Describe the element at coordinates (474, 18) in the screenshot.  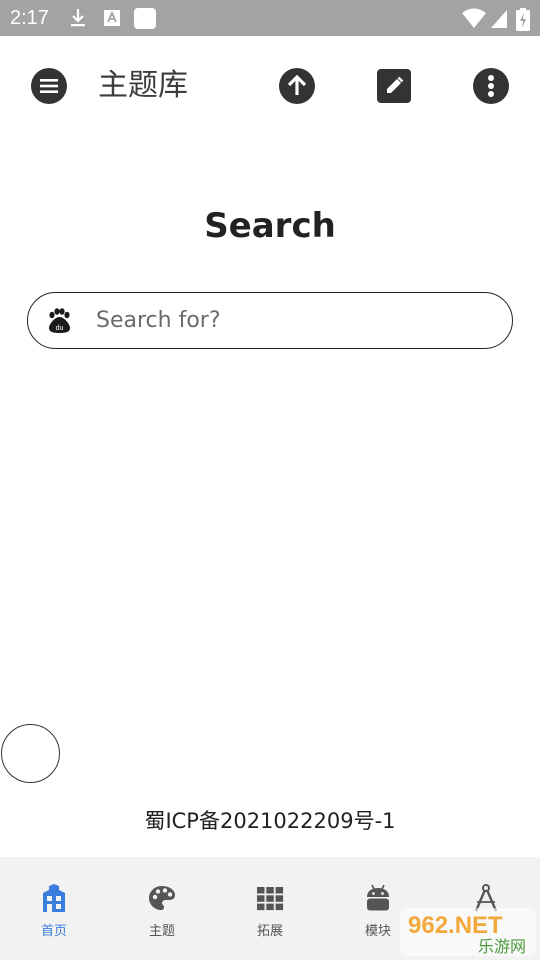
I see `wifi-icon` at that location.